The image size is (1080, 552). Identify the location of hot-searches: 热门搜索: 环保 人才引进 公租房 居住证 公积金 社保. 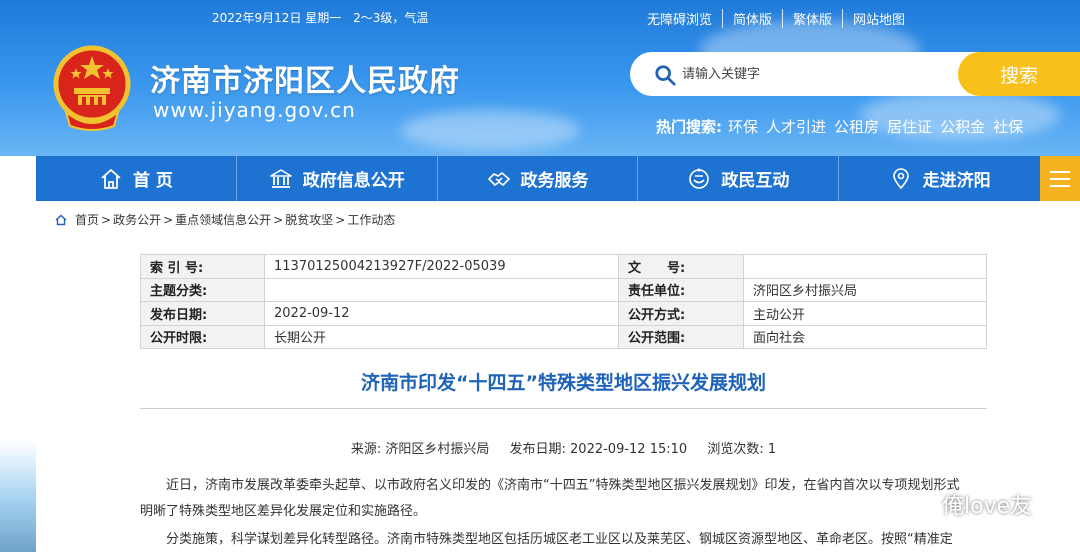
(839, 126).